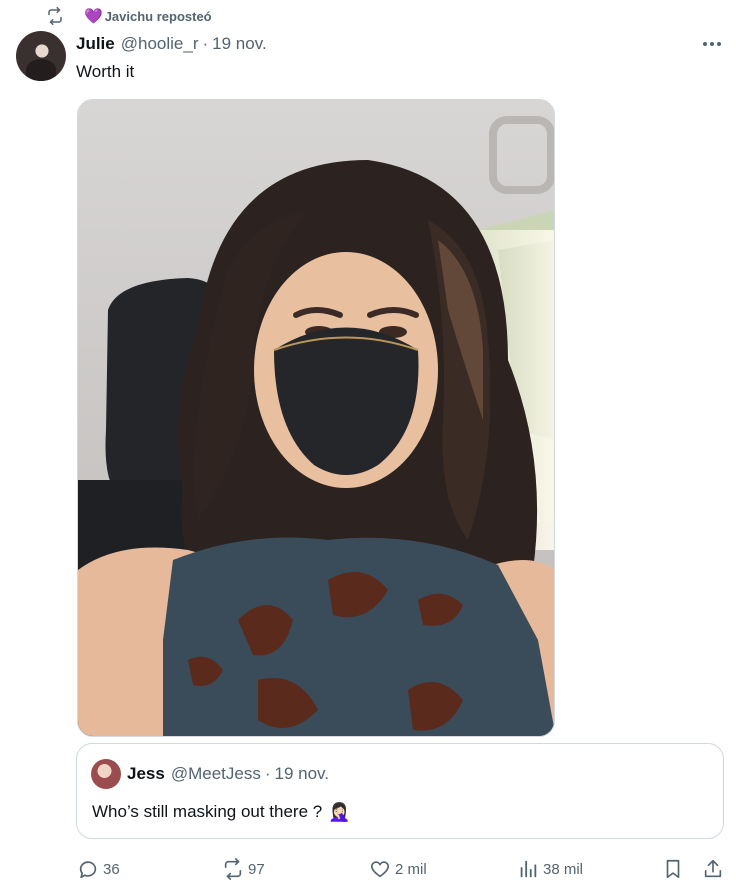 This screenshot has height=892, width=736. What do you see at coordinates (216, 774) in the screenshot?
I see `quote-author-handle: @MeetJess` at bounding box center [216, 774].